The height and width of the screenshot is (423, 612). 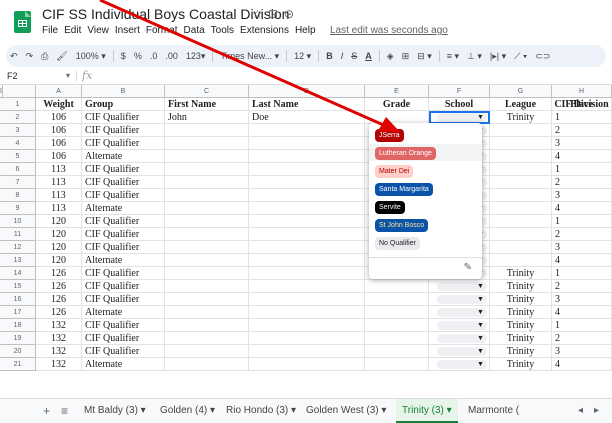 I want to click on cell-w: 120, so click(x=59, y=221).